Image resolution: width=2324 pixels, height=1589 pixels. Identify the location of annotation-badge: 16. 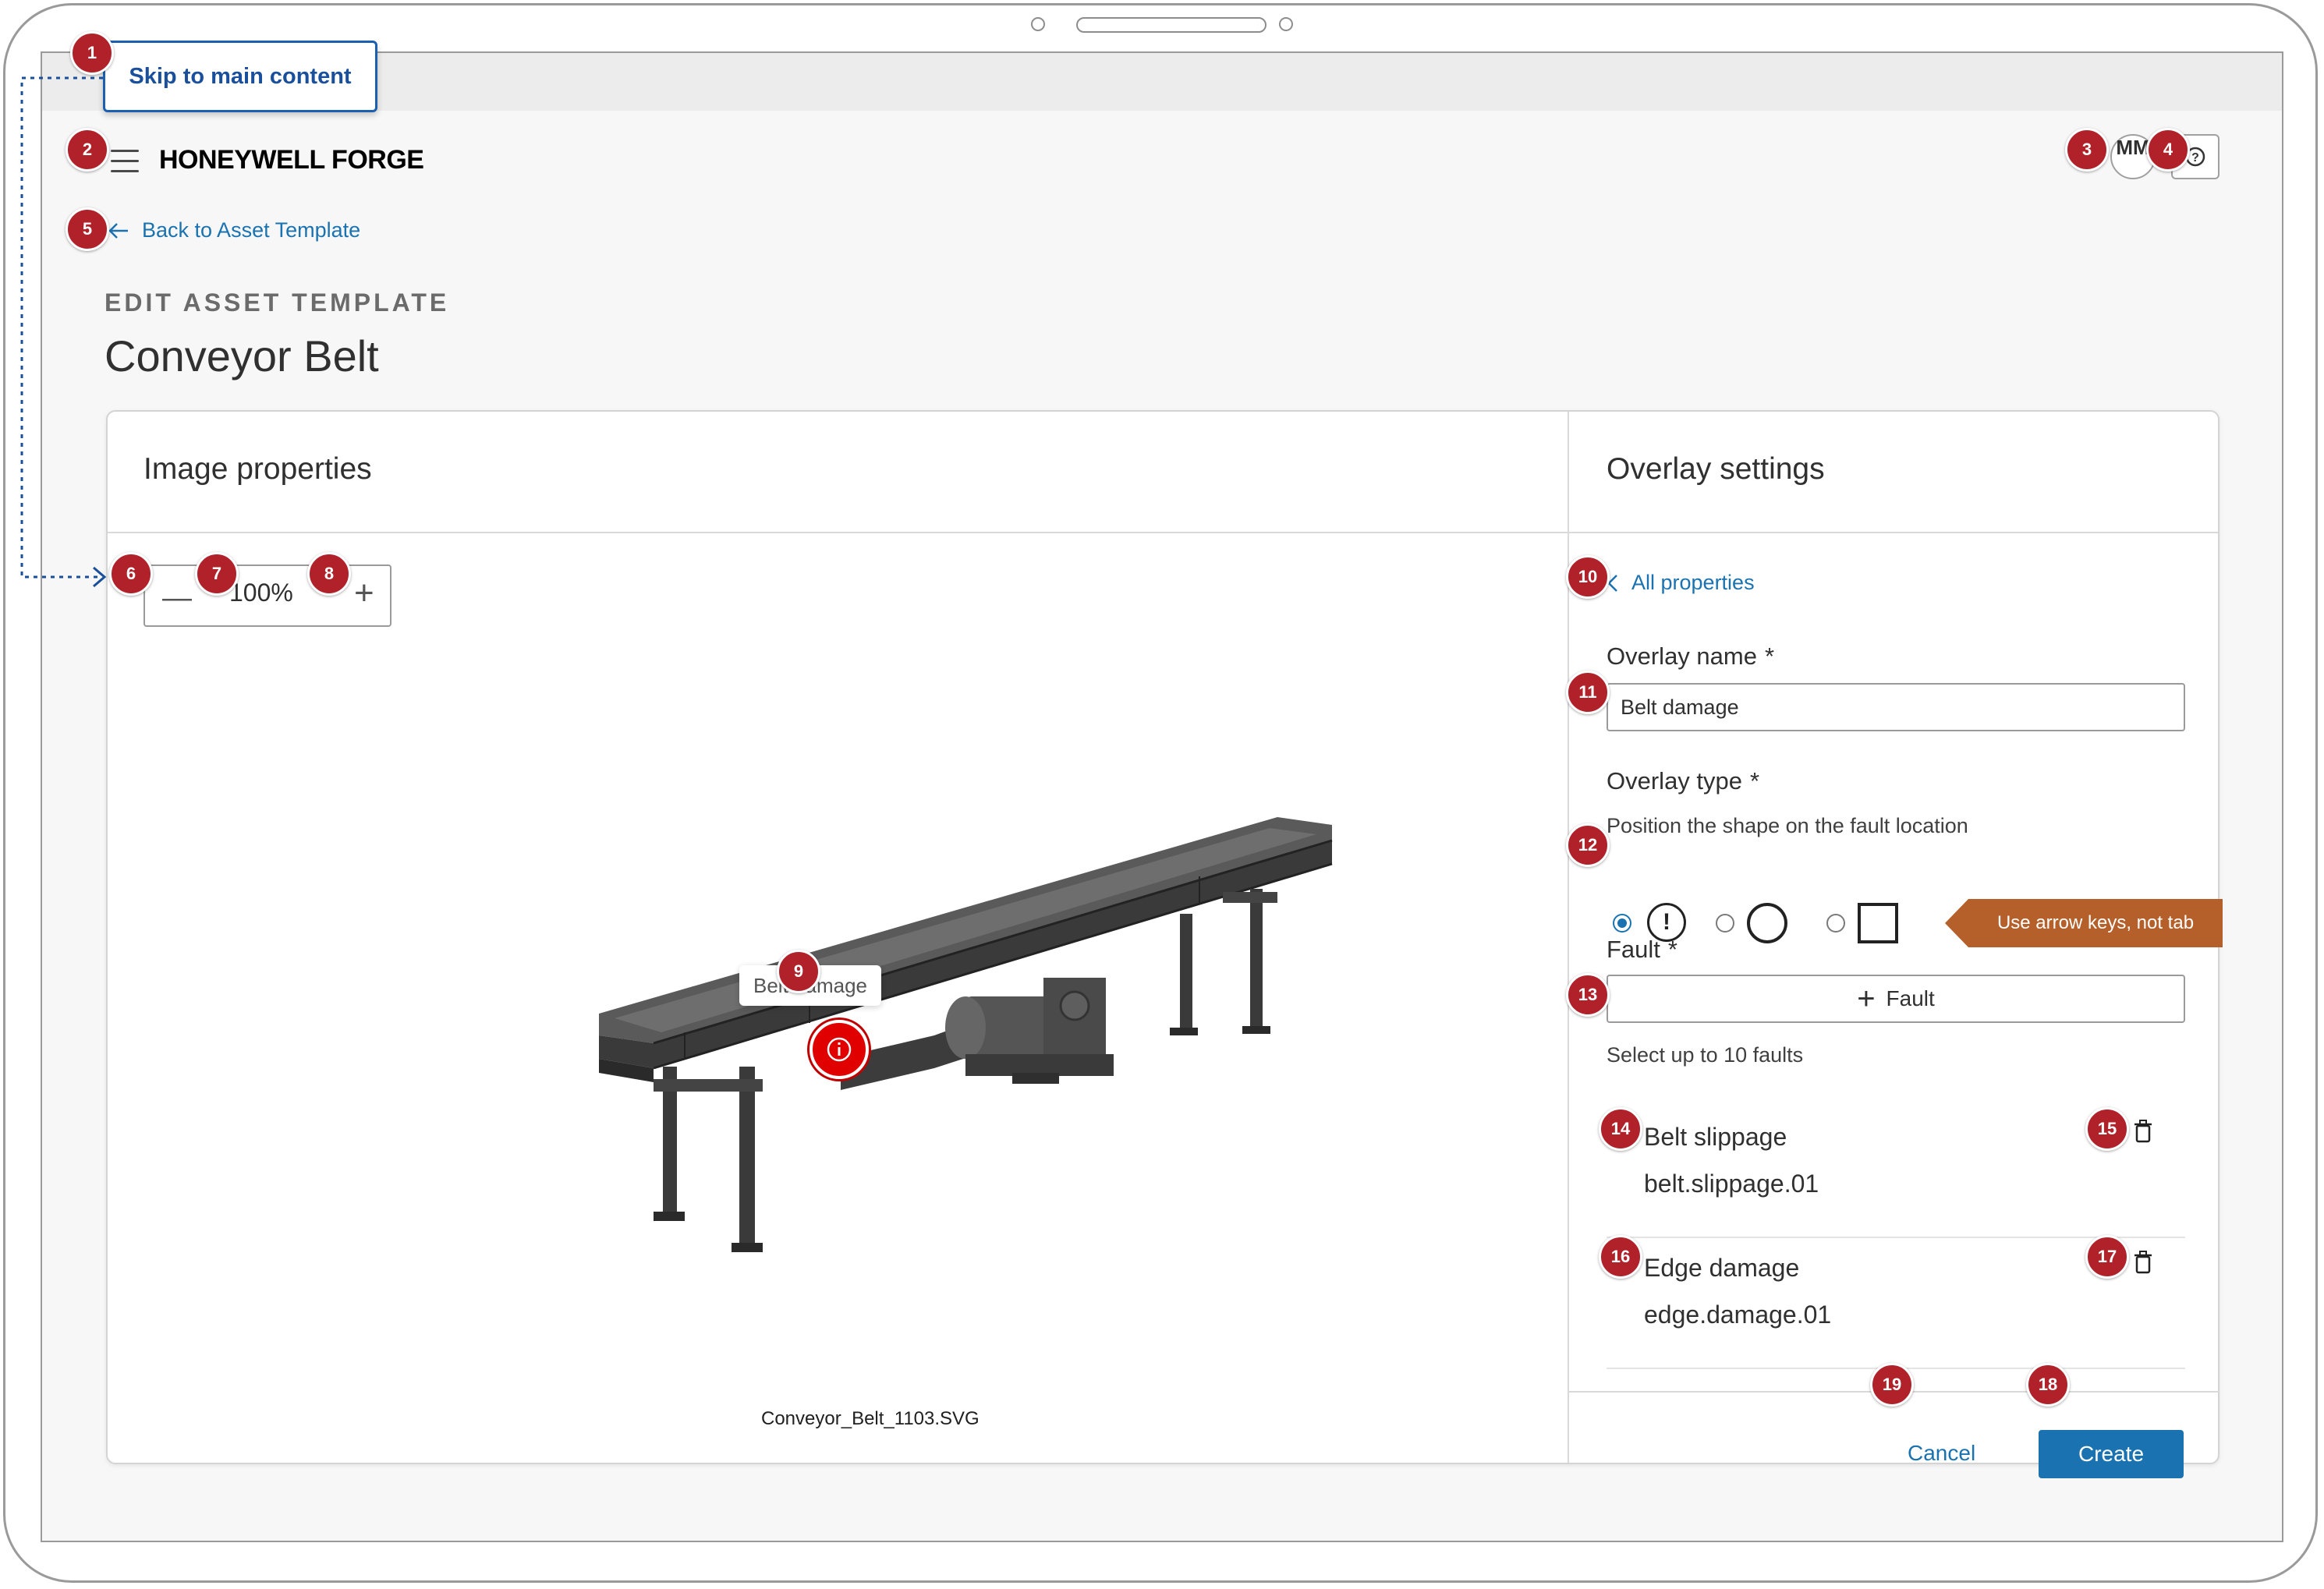
(1620, 1257).